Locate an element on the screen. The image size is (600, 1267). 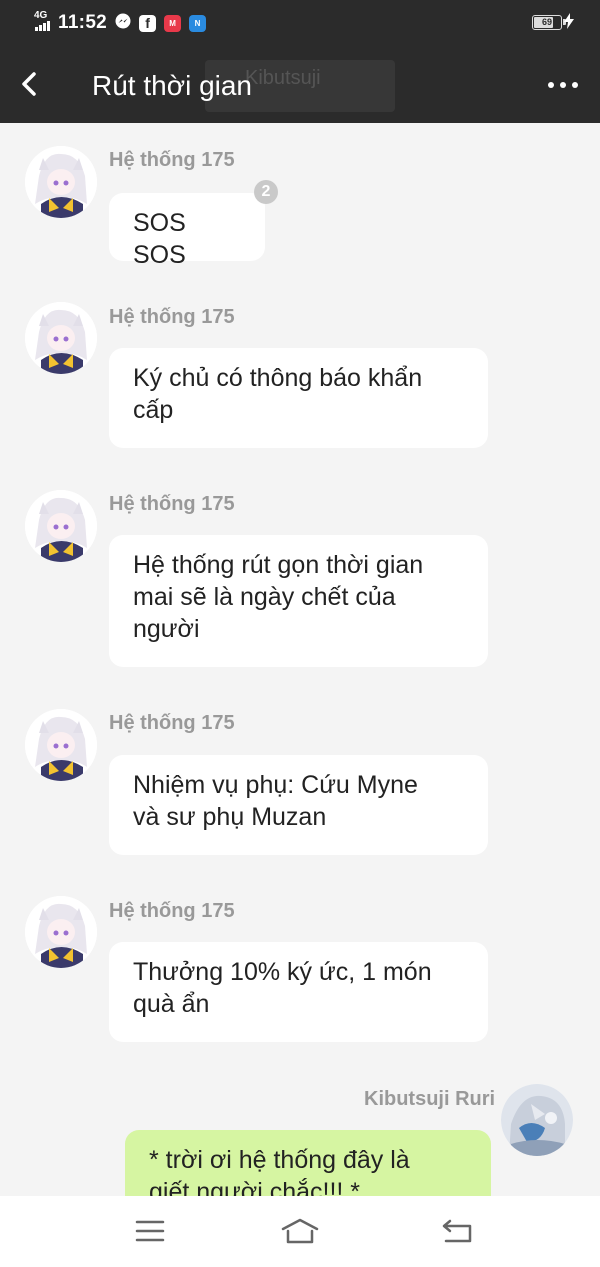
message-text: Thưởng 10% ký ức, 1 món is located at coordinates (282, 972).